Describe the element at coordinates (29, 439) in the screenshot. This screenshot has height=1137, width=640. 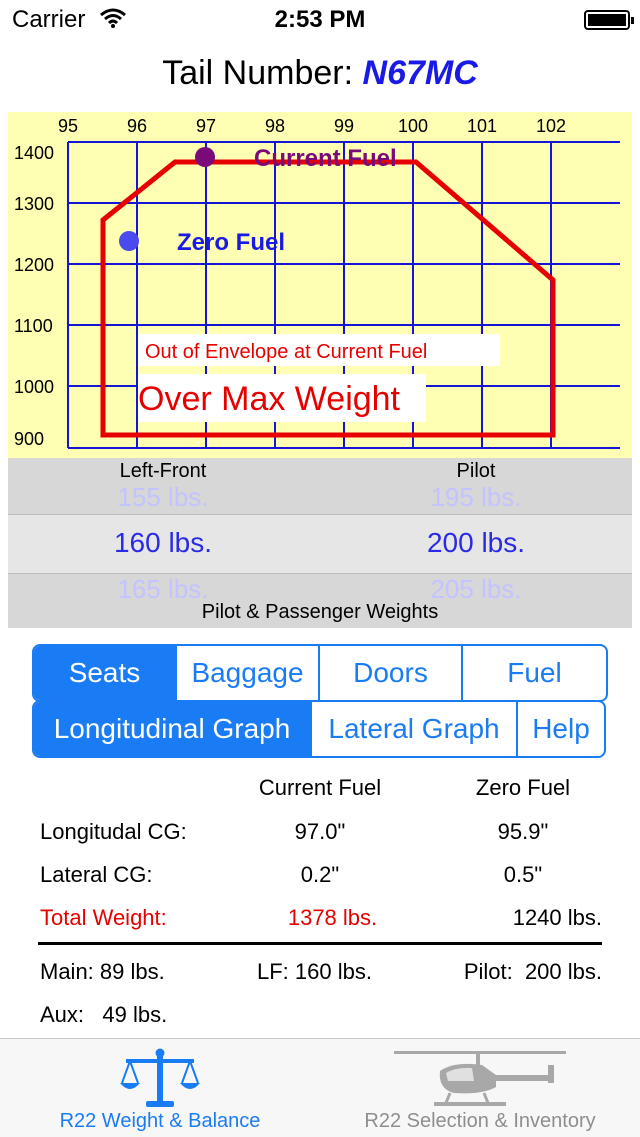
I see `y-tick-label: 900` at that location.